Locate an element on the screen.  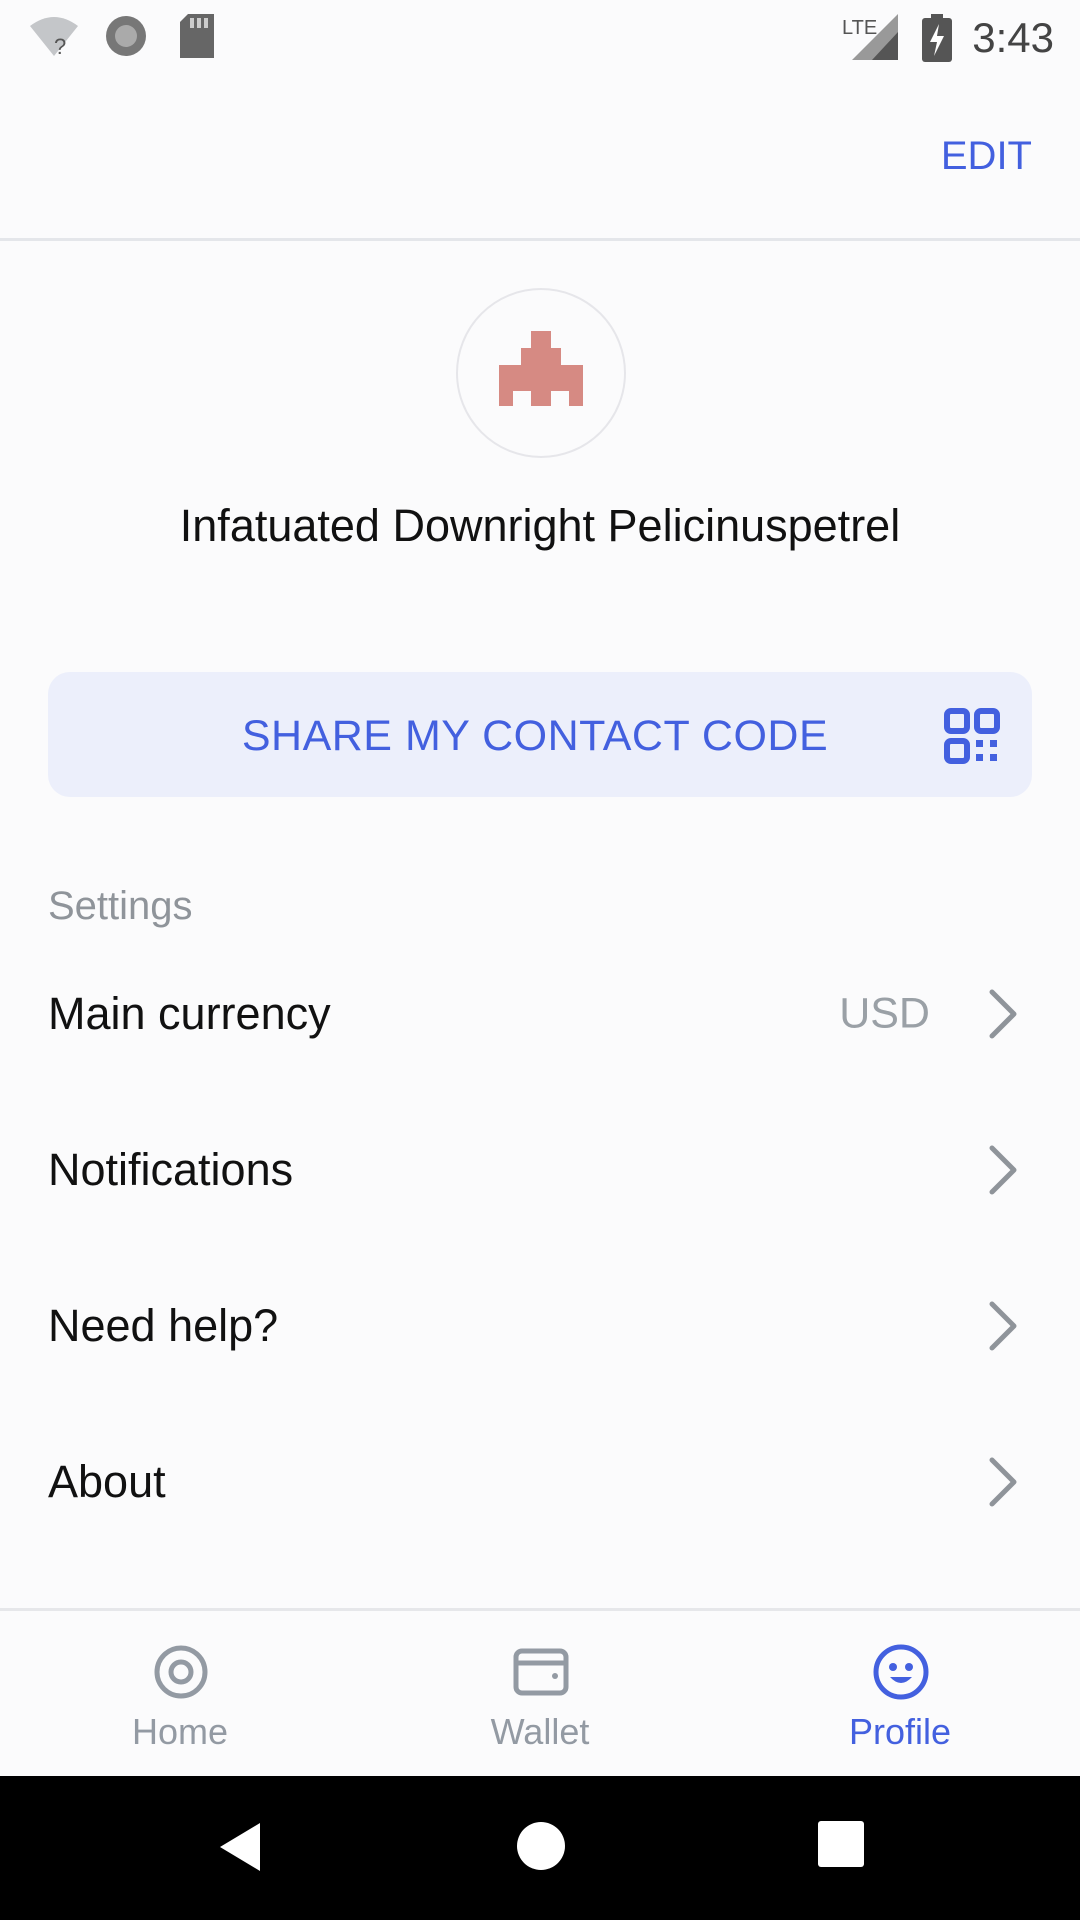
profile-smiley-icon is located at coordinates (901, 1672).